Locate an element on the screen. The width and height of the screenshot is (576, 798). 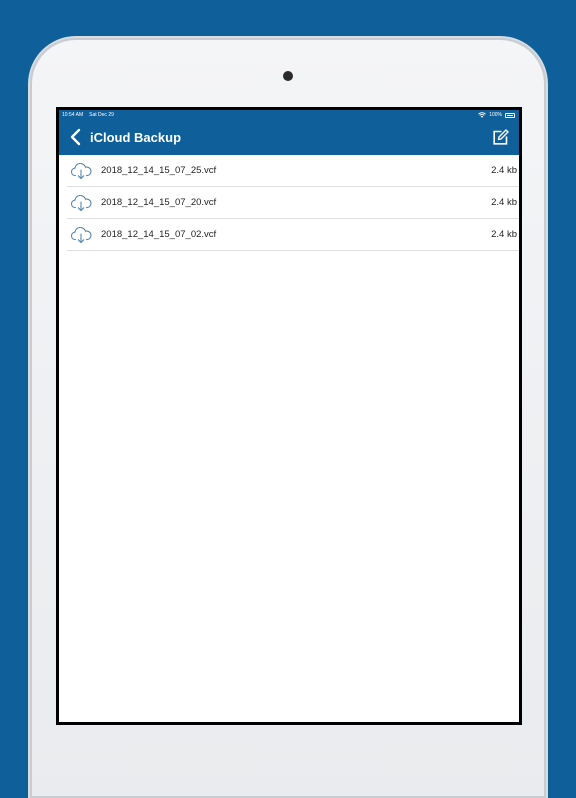
navigation-bar: iCloud Backup is located at coordinates (289, 137).